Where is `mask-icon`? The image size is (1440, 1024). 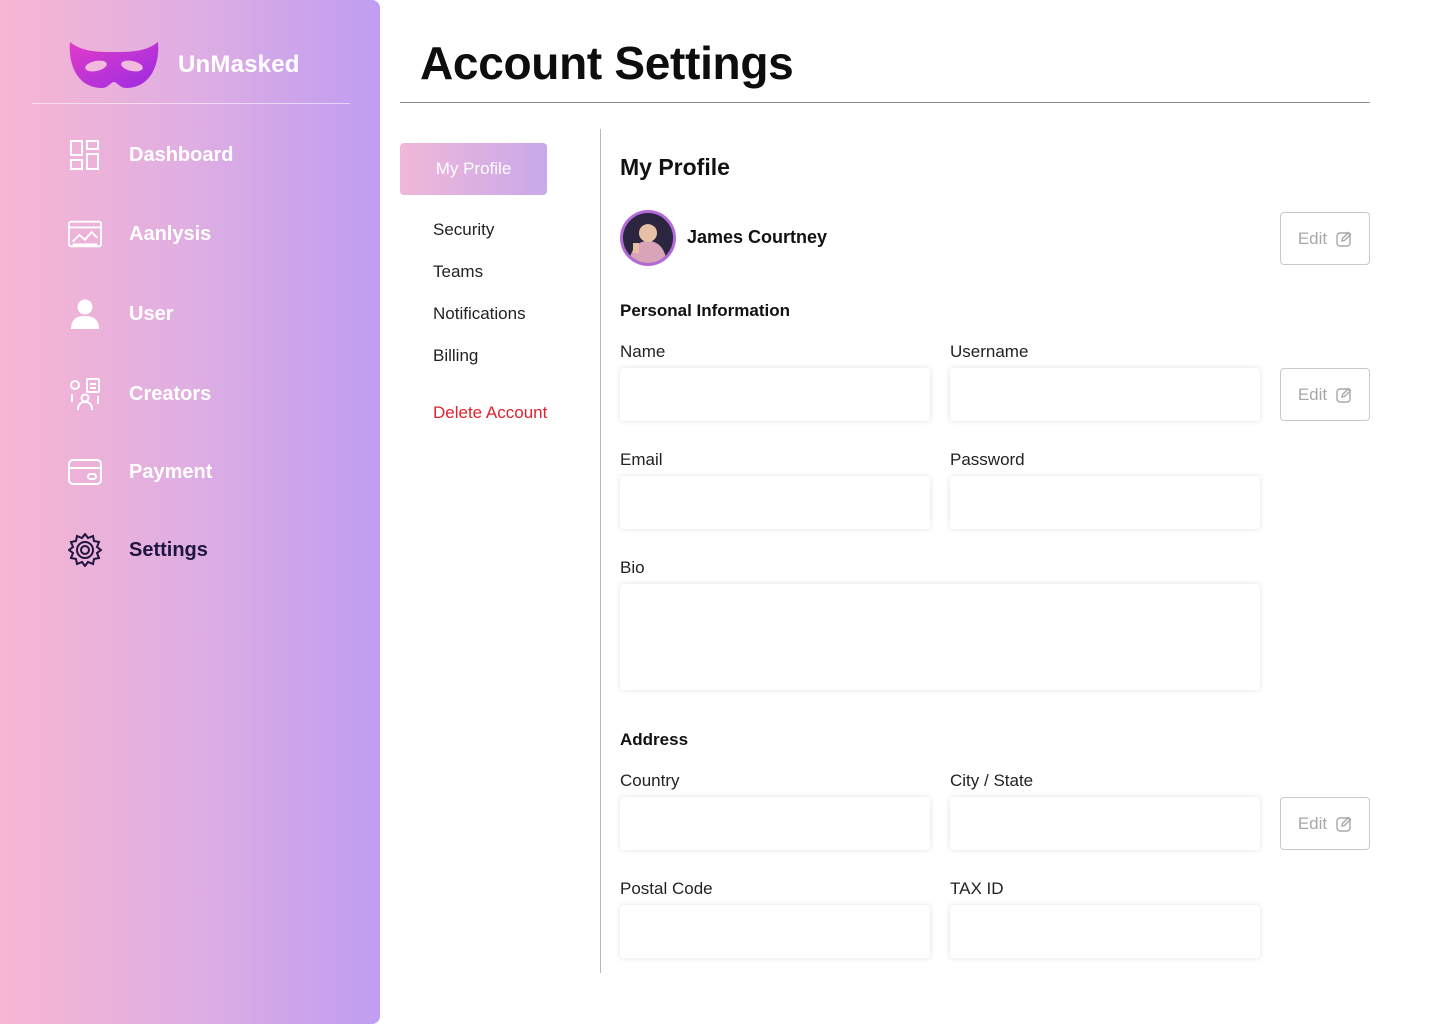
mask-icon is located at coordinates (114, 65).